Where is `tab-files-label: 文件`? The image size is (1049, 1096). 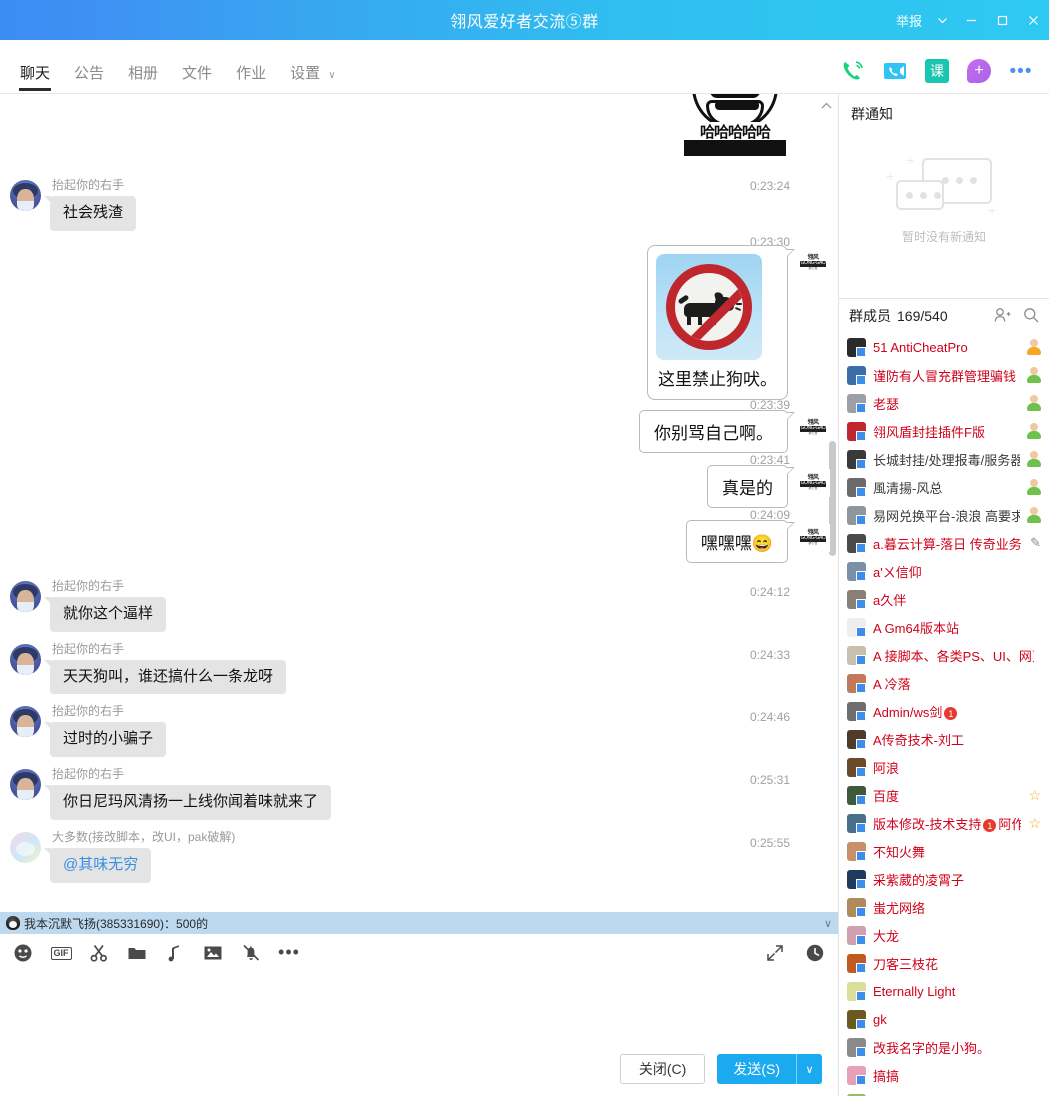 tab-files-label: 文件 is located at coordinates (197, 73).